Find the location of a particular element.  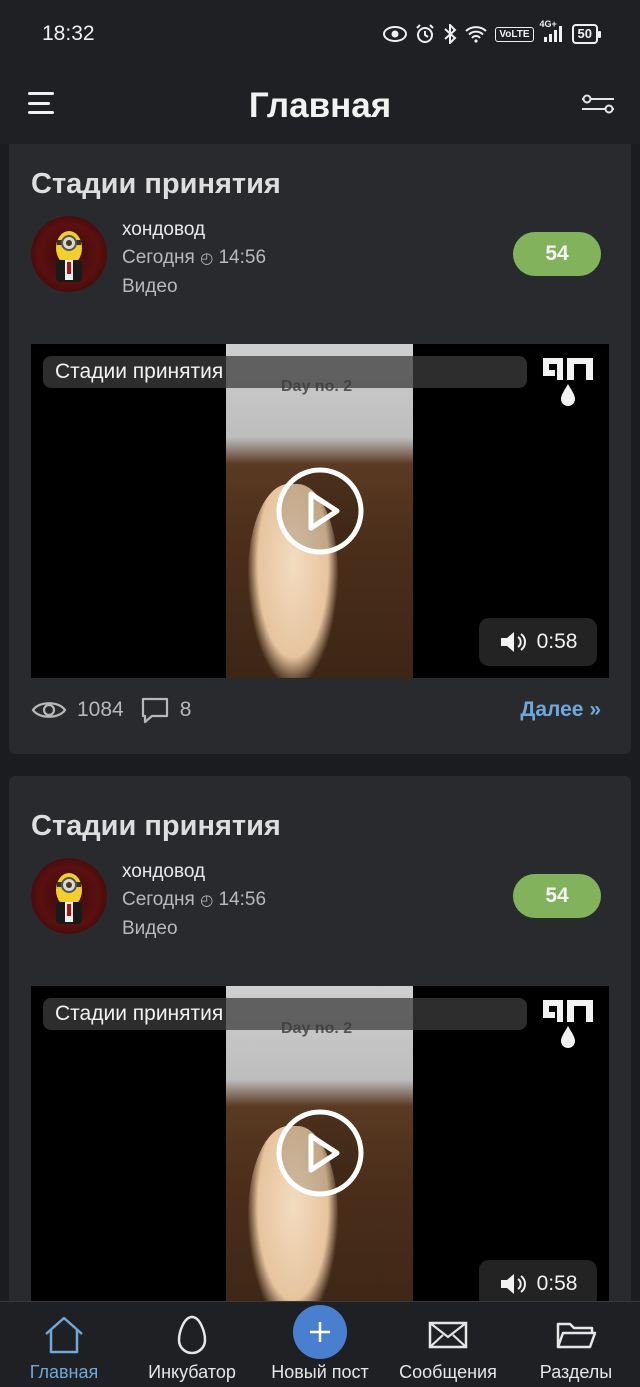

alarm-icon is located at coordinates (425, 34).